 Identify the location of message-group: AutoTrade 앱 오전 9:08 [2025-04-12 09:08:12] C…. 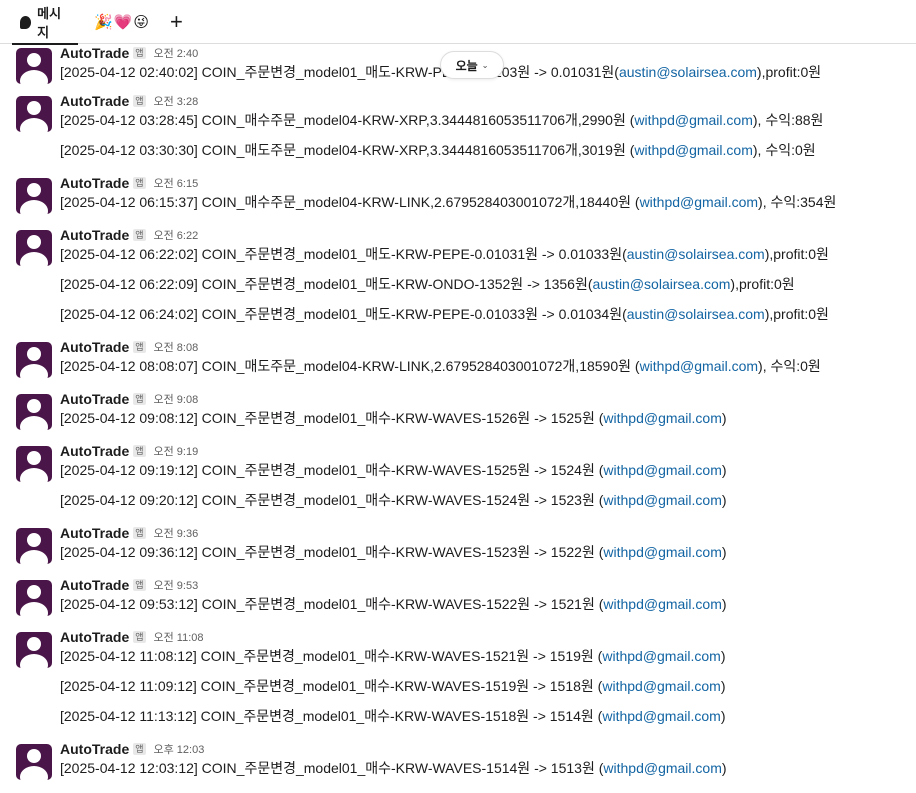
(458, 415).